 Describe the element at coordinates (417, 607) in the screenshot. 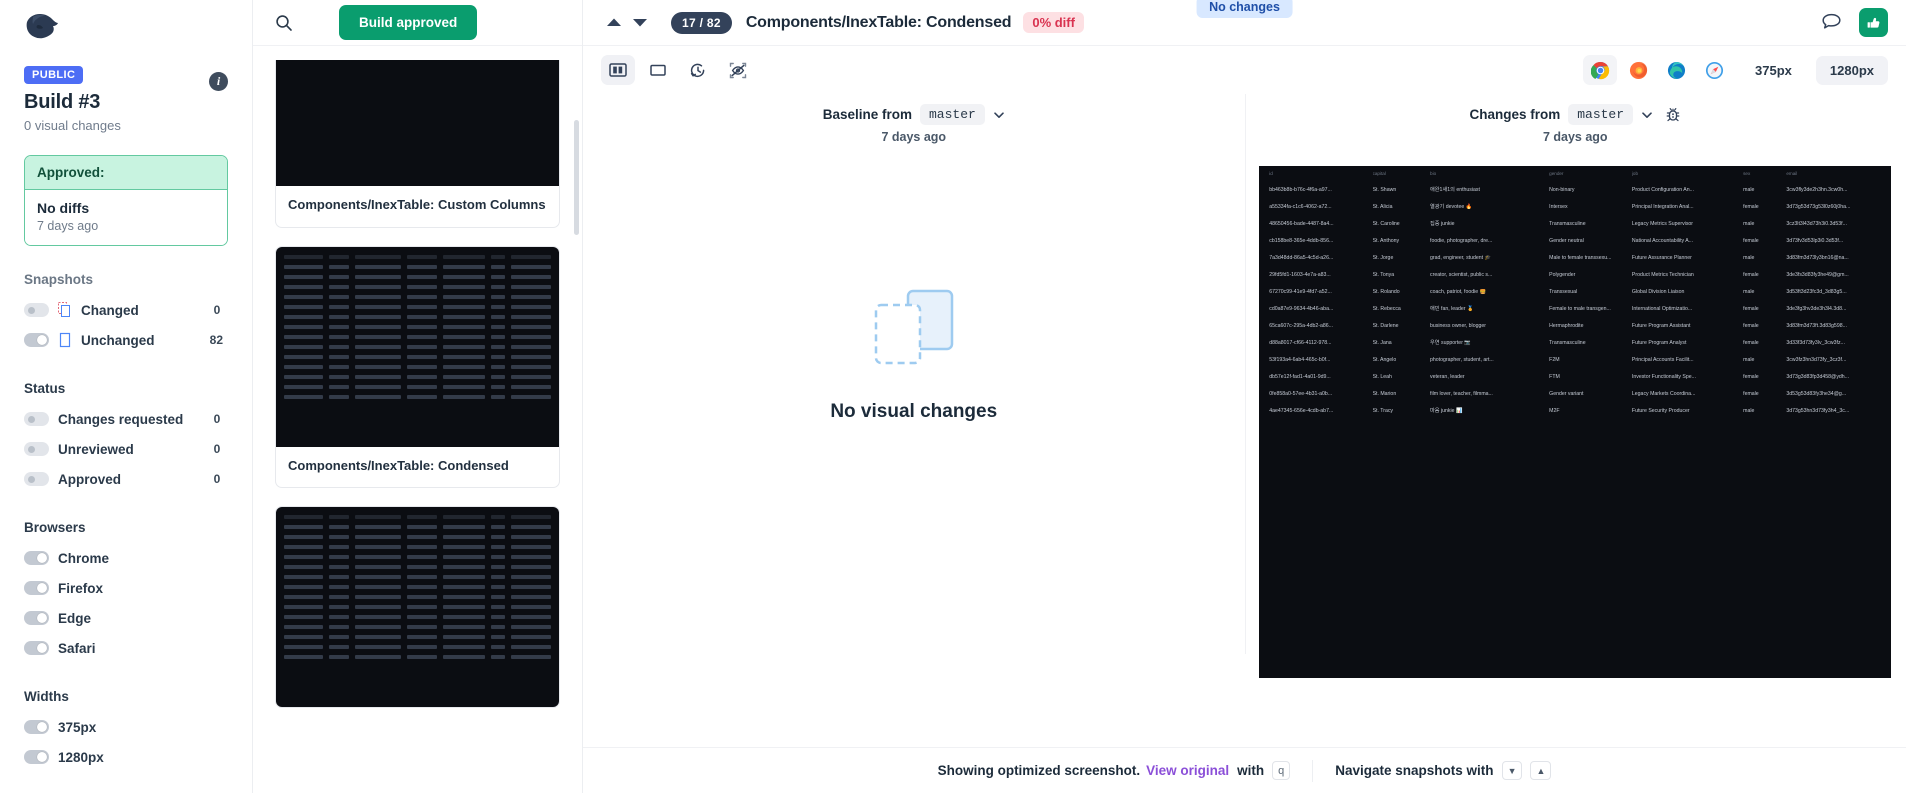

I see `snapshot-card` at that location.